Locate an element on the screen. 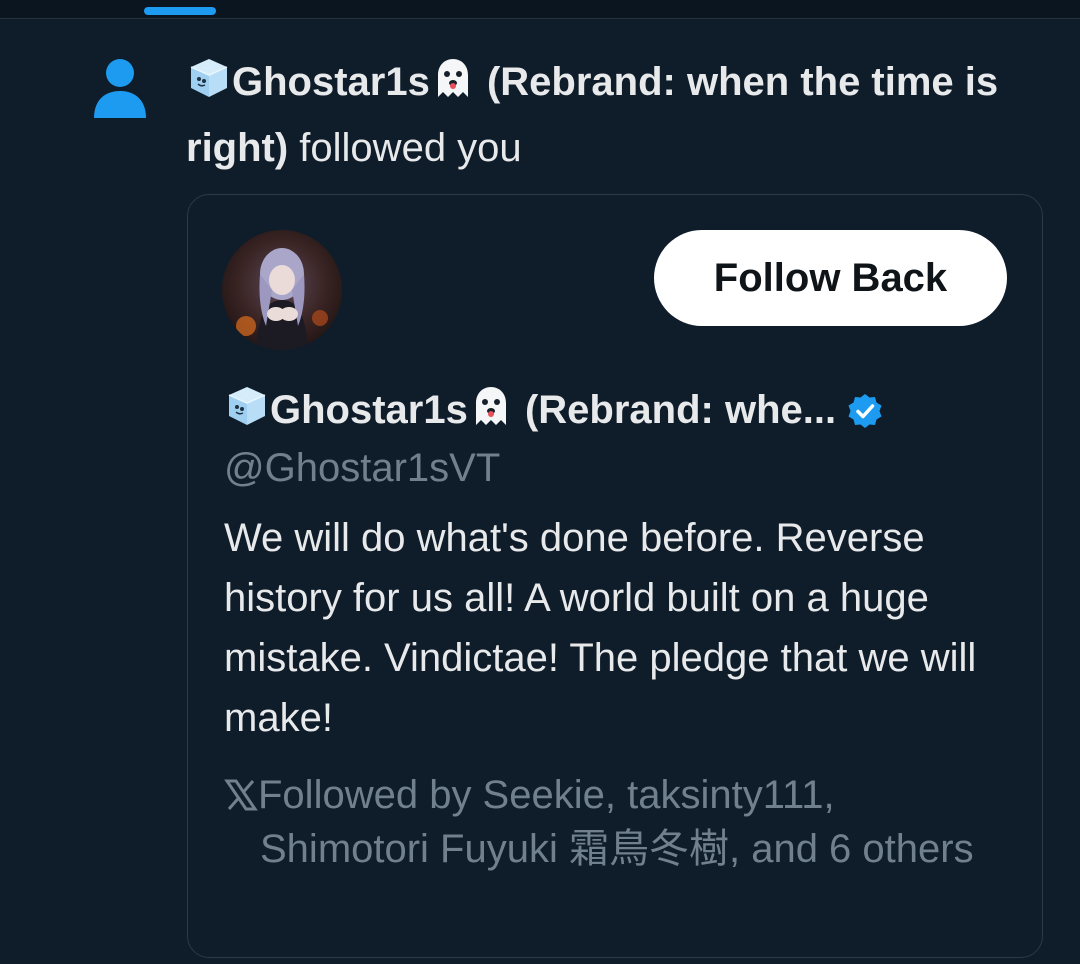 The width and height of the screenshot is (1080, 964). notification-action-text: followed you is located at coordinates (405, 148).